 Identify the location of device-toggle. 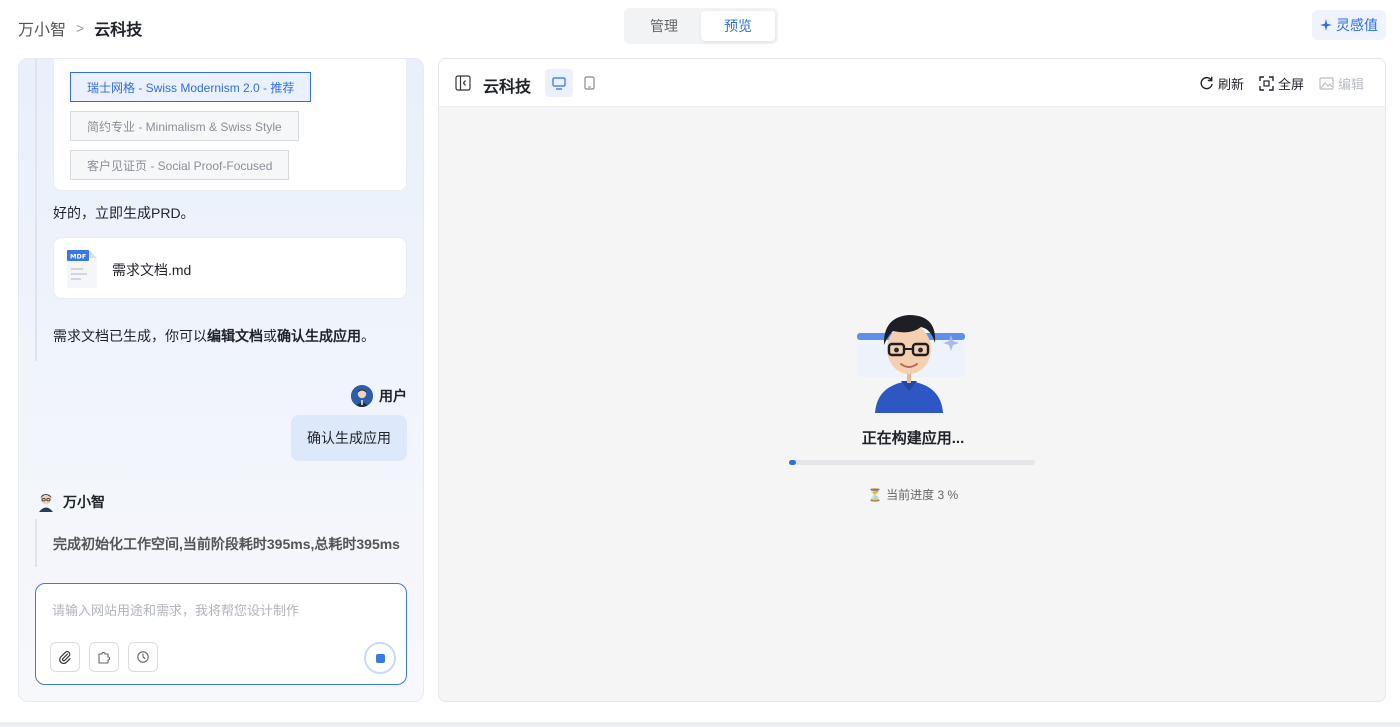
(574, 83).